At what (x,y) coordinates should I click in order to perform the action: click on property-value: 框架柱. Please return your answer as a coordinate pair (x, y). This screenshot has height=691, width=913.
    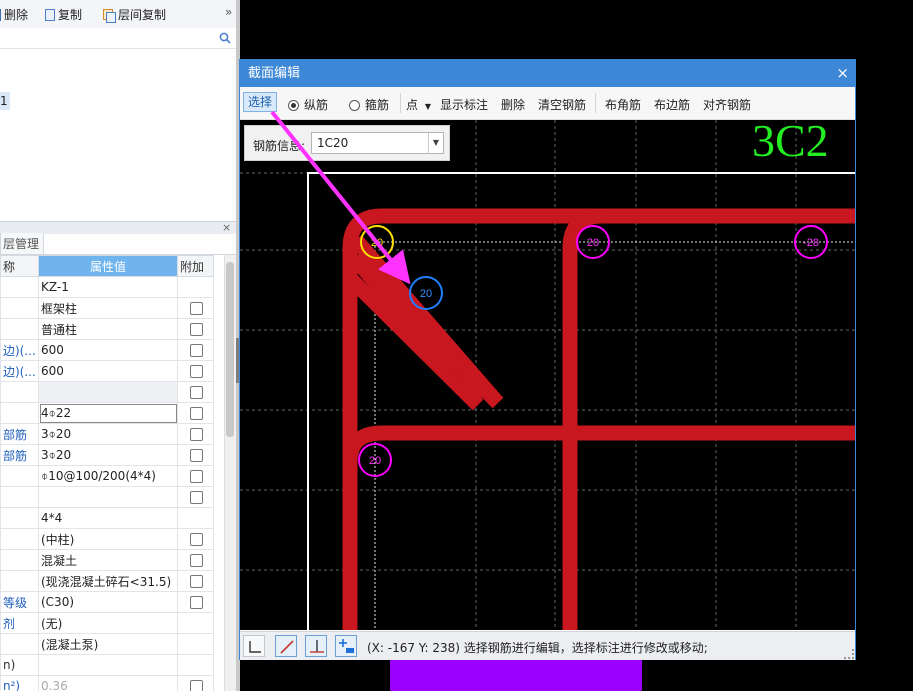
    Looking at the image, I should click on (108, 308).